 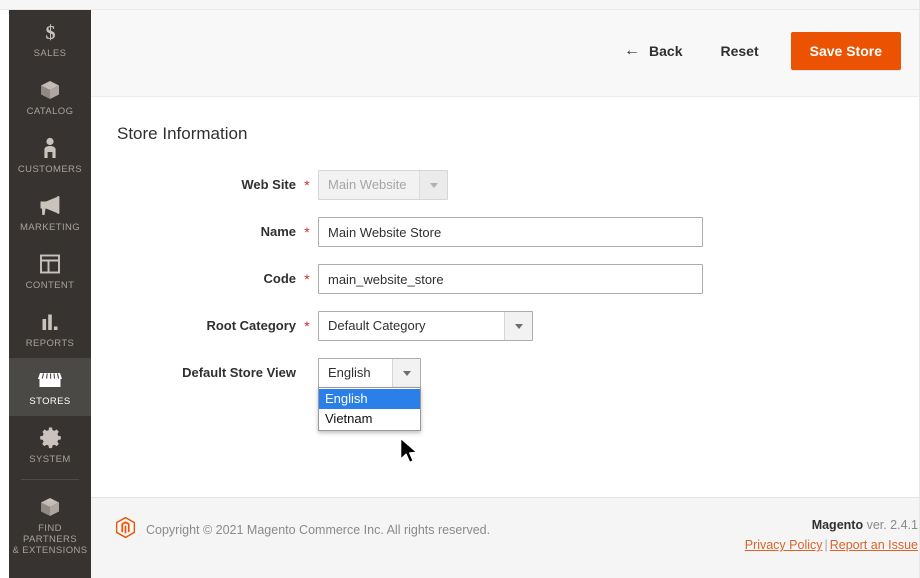 What do you see at coordinates (50, 206) in the screenshot?
I see `megaphone-icon` at bounding box center [50, 206].